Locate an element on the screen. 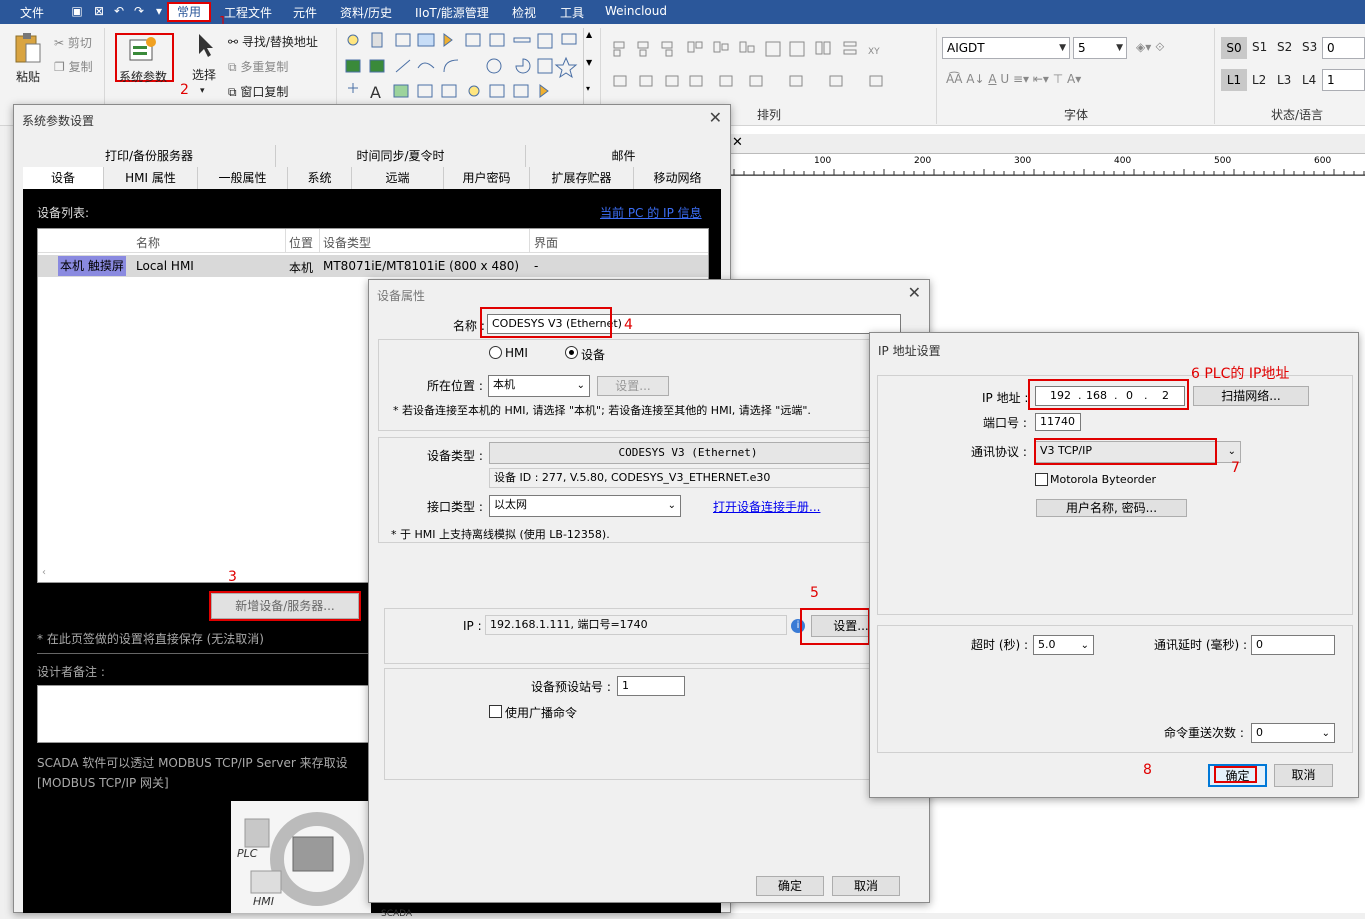  interface-type-select: 以太网 ⌄ is located at coordinates (585, 506).